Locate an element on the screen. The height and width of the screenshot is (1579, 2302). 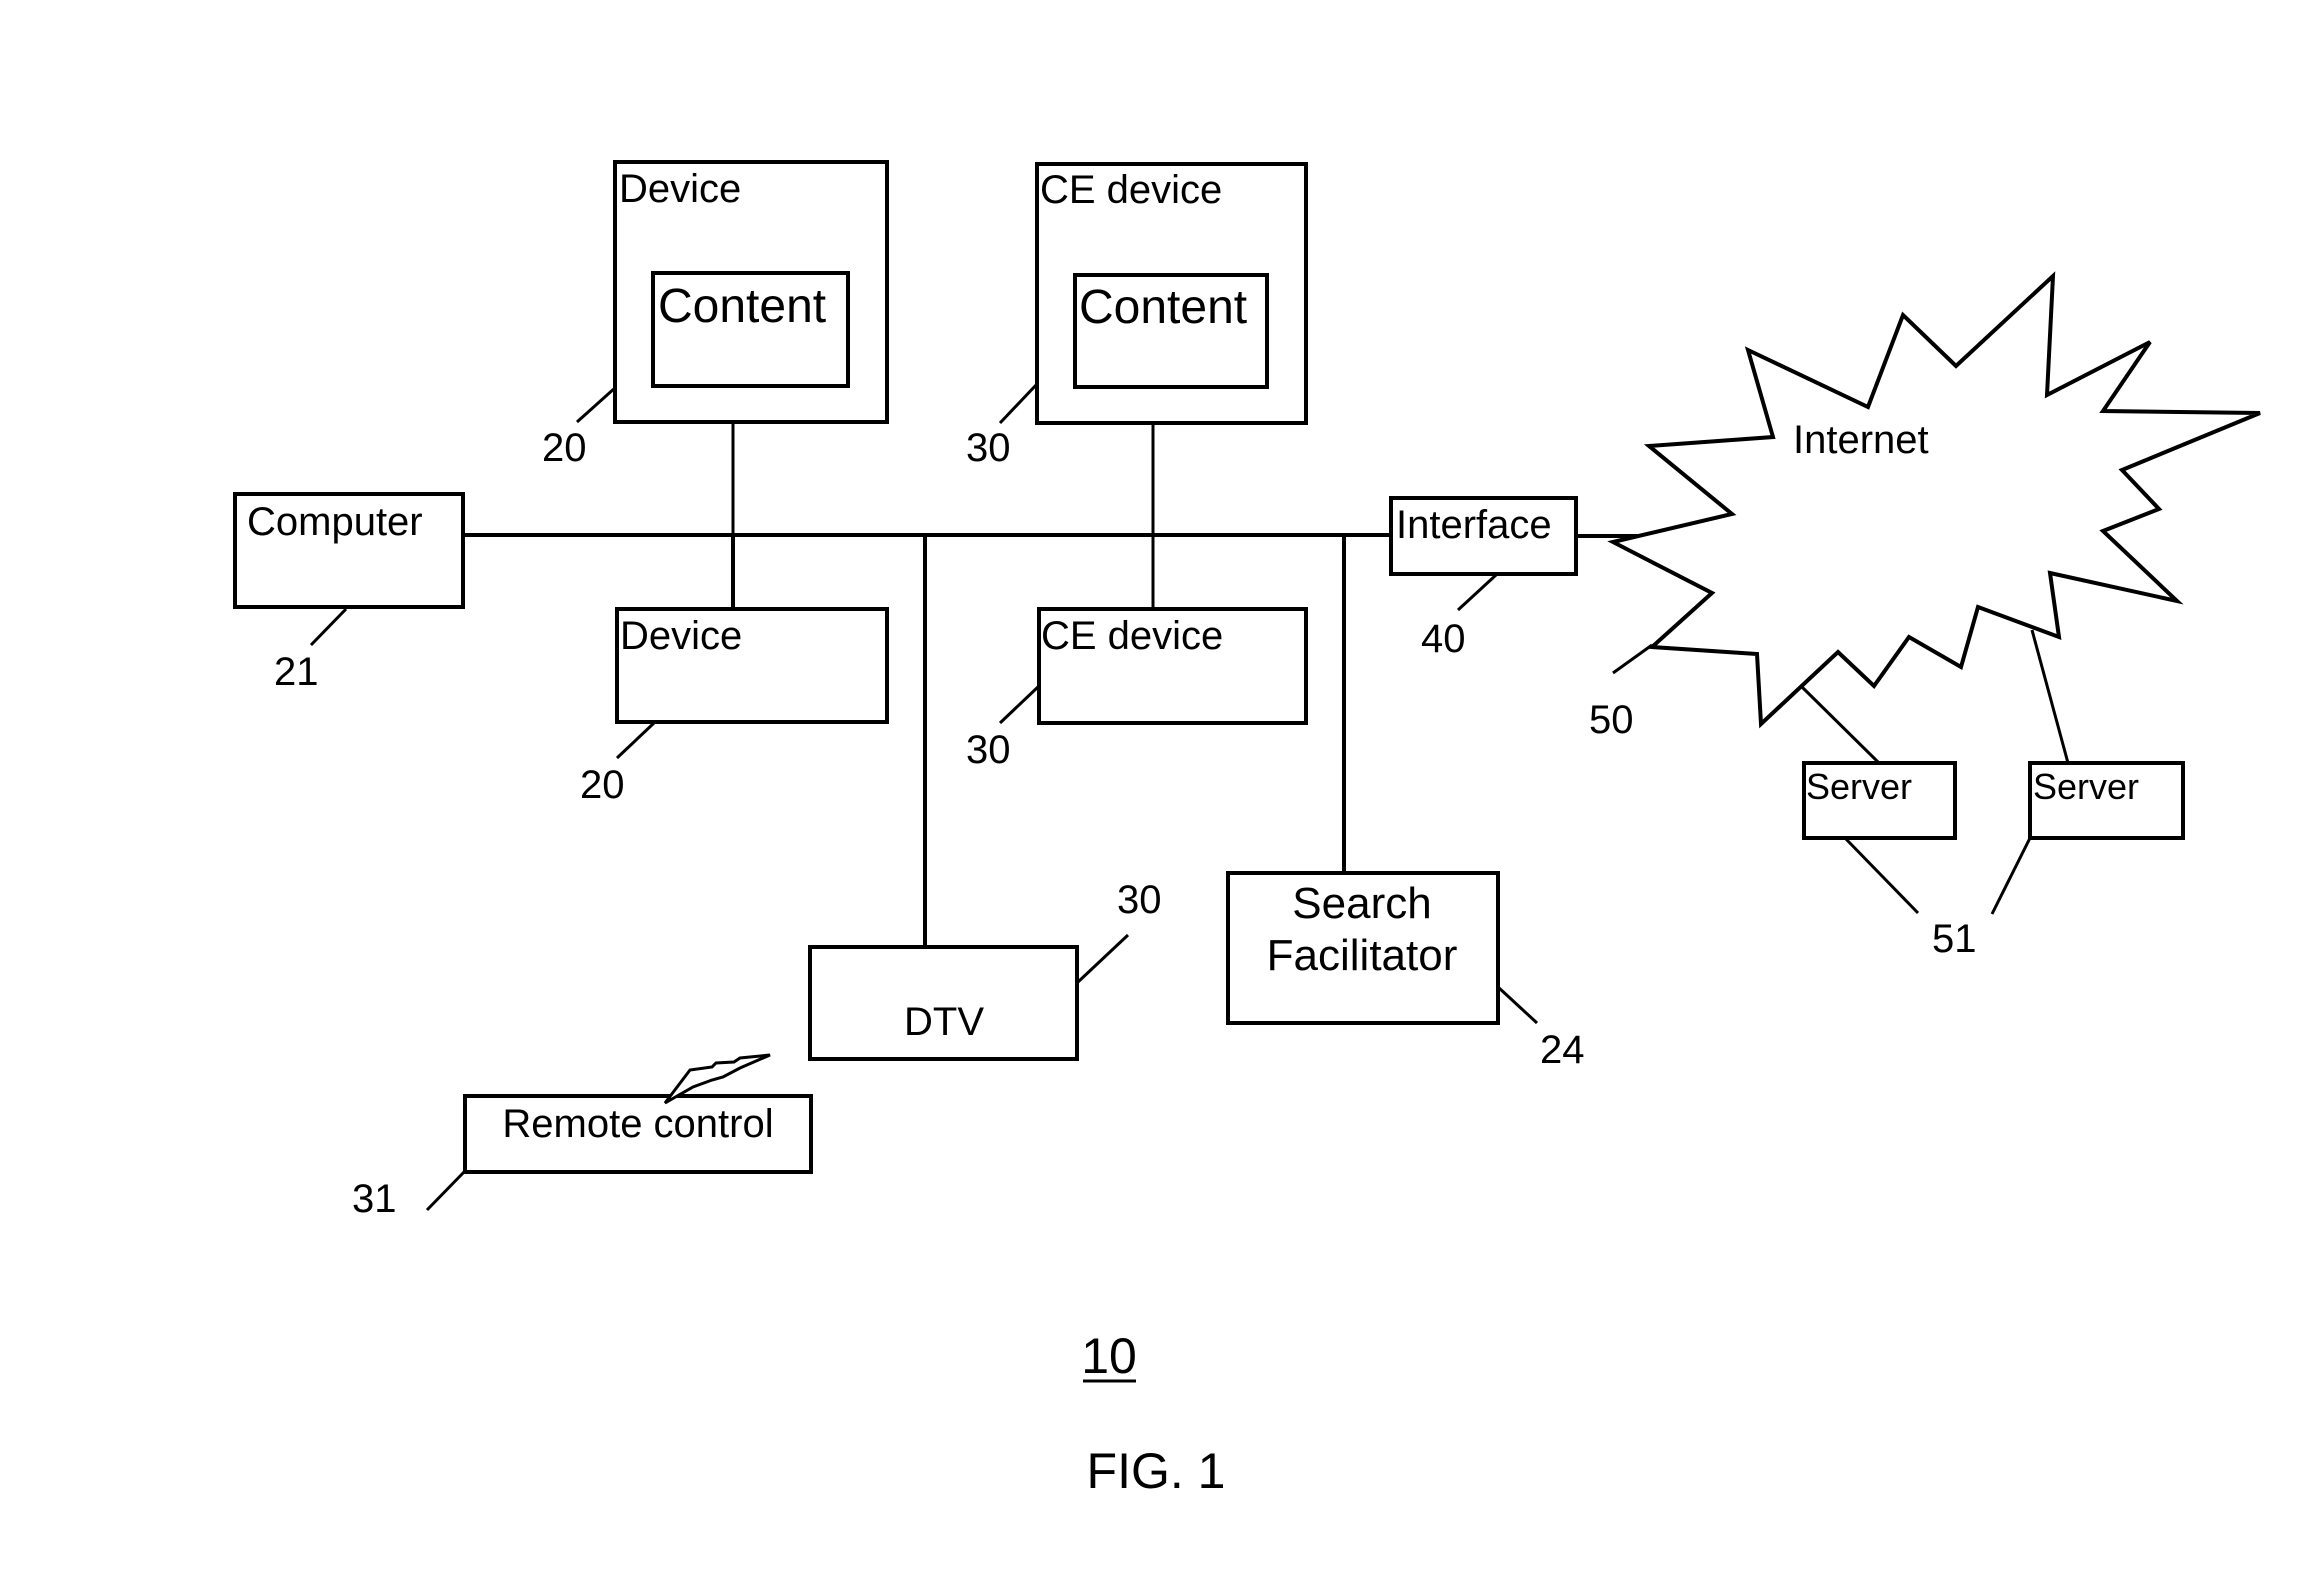
search-facilitator-label-line1: Search is located at coordinates (1361, 903).